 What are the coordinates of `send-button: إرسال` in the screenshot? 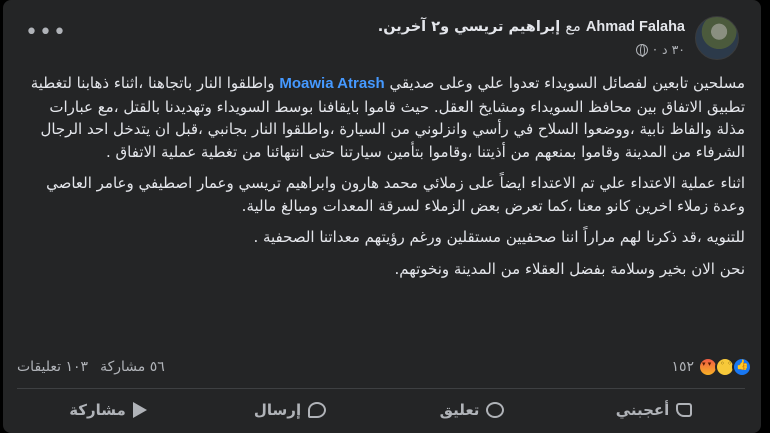 It's located at (290, 410).